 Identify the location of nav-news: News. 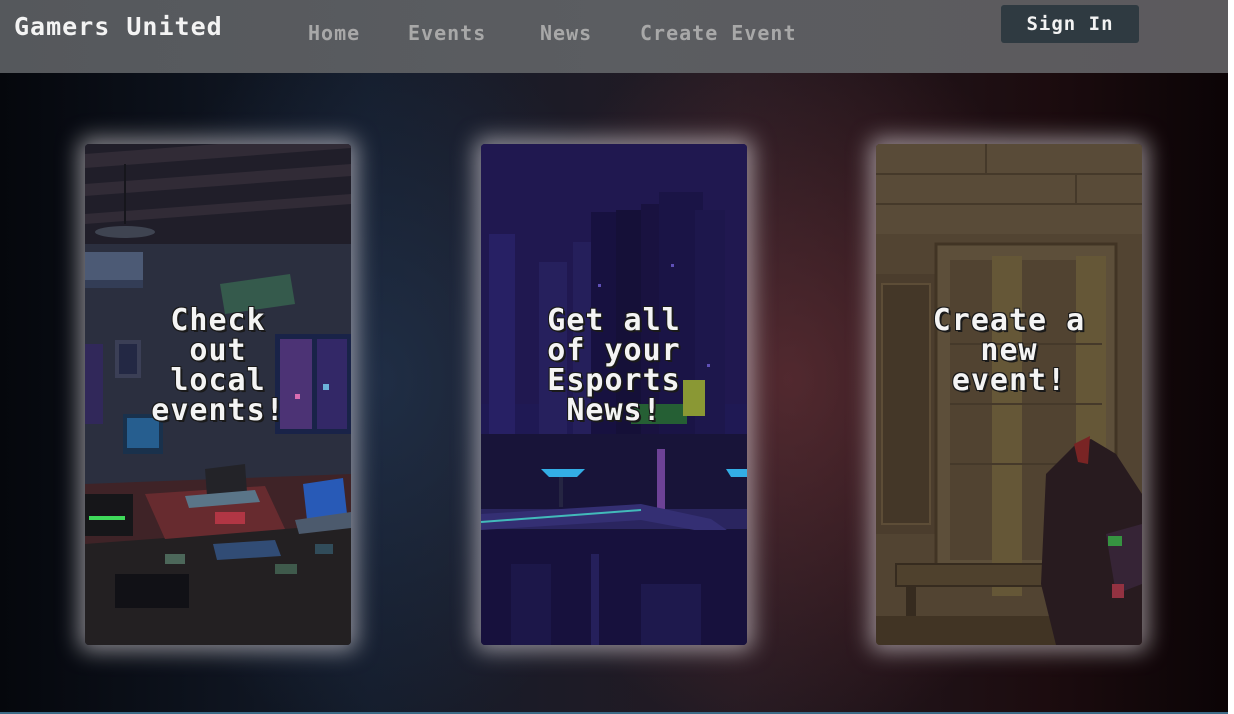
(566, 33).